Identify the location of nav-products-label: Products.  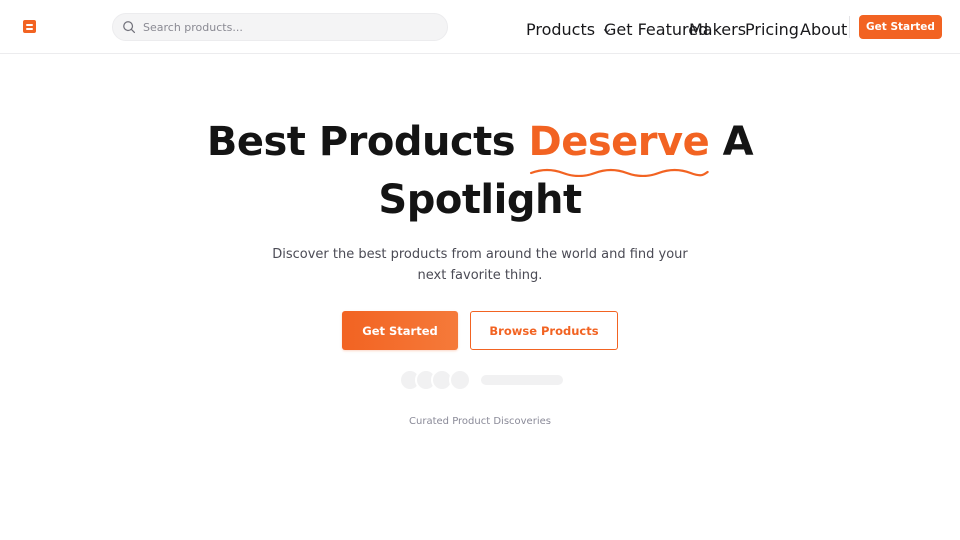
(561, 29).